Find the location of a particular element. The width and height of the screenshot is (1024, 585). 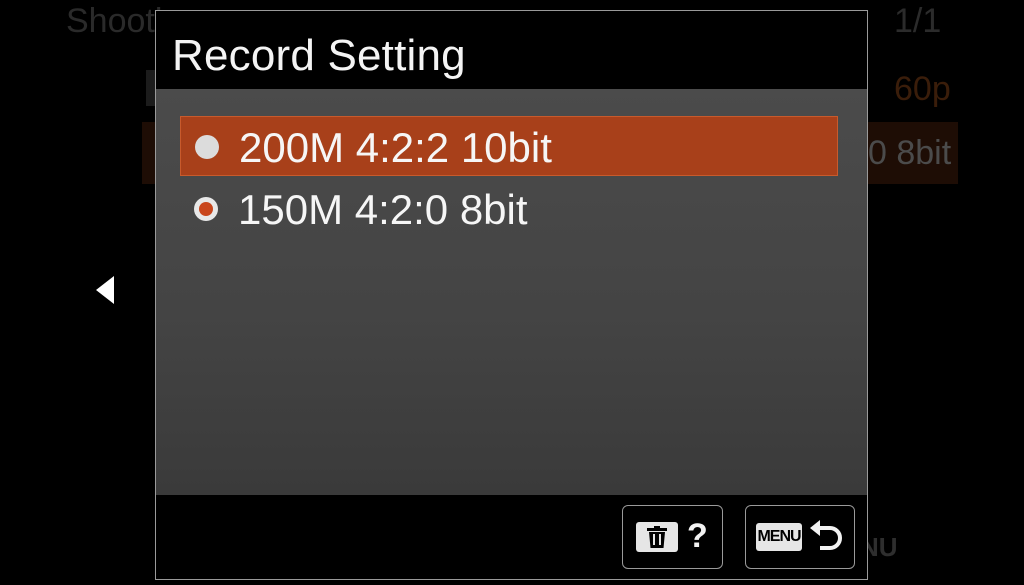

option-200m-422-10bit: 200M 4:2:2 10bit is located at coordinates (509, 146).